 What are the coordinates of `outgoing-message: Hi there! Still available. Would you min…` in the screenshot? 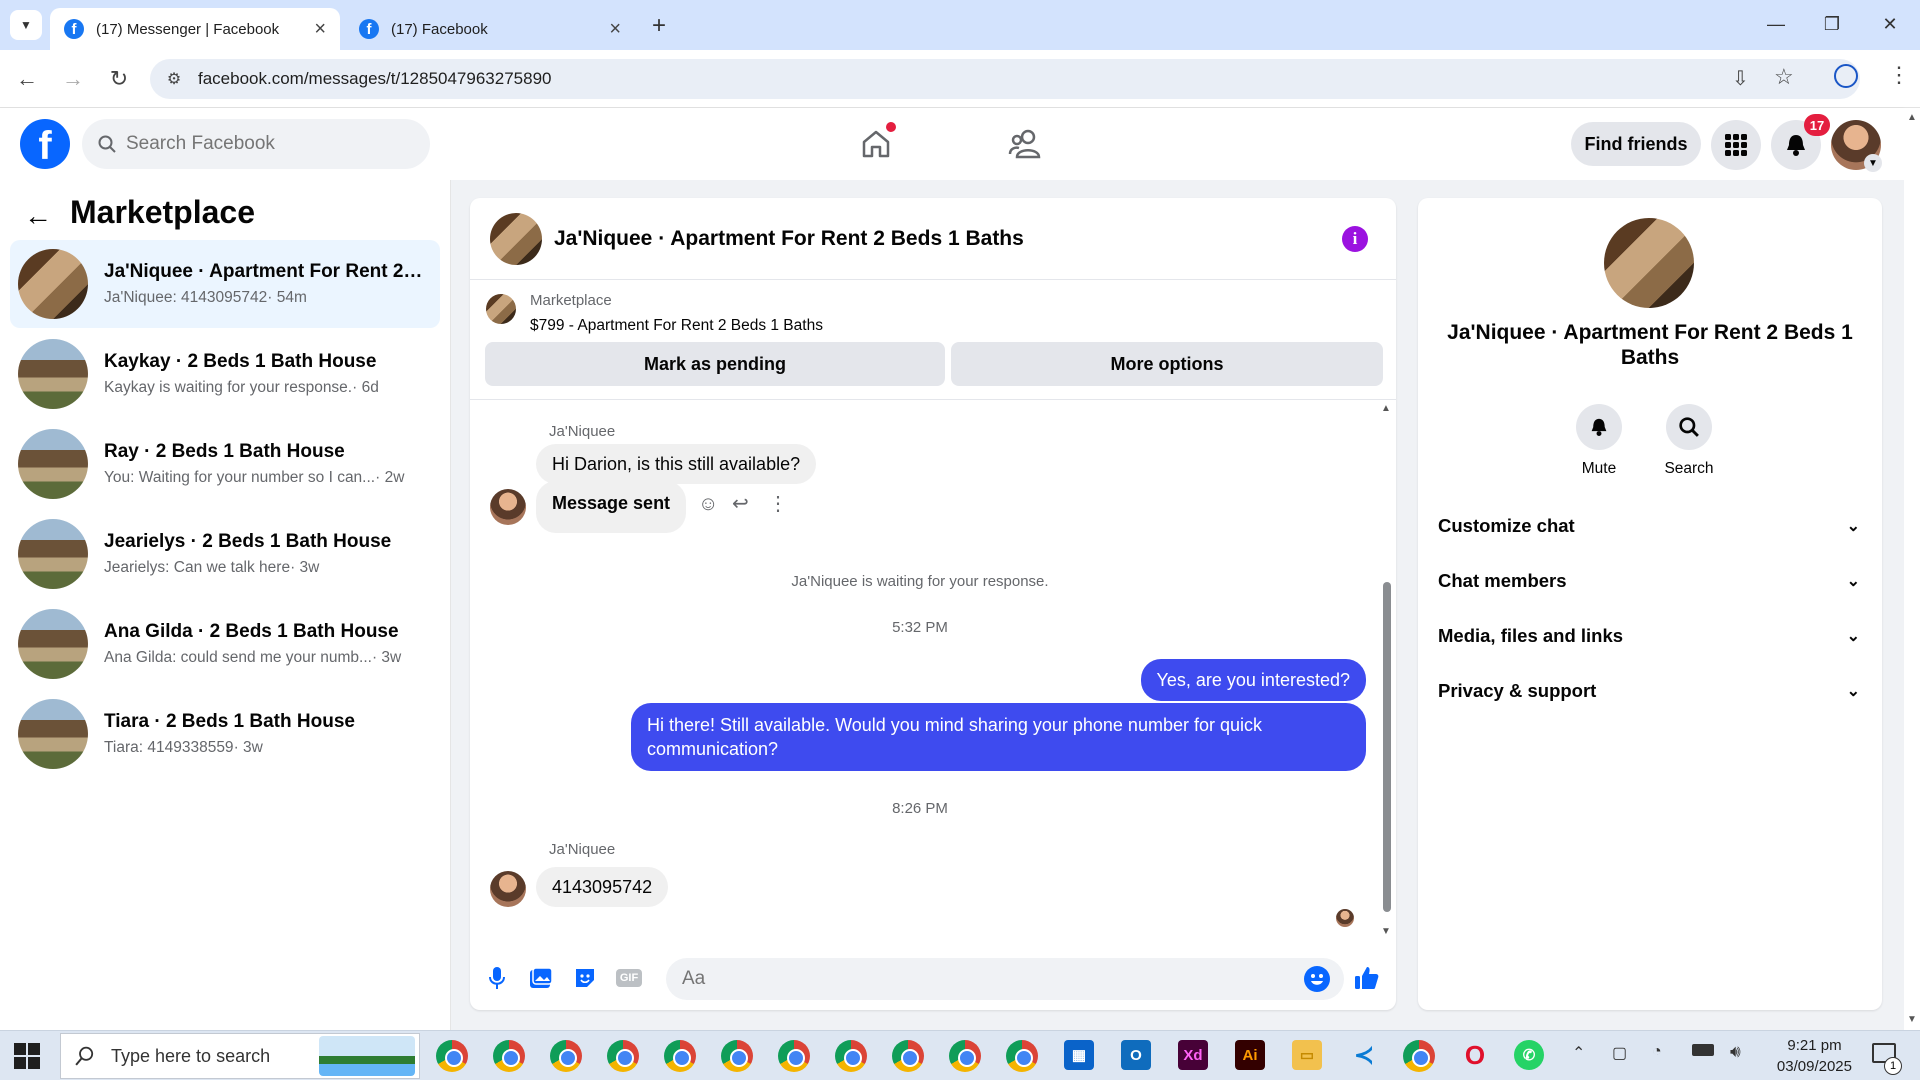 It's located at (998, 737).